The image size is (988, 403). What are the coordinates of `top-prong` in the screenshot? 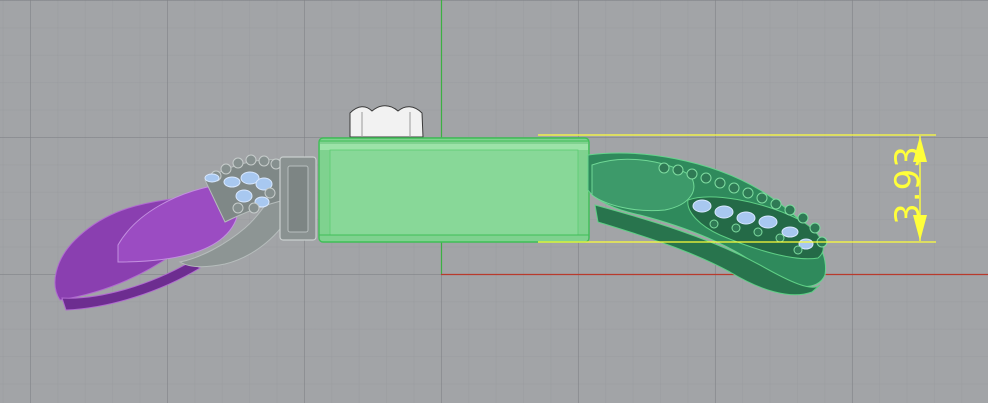 It's located at (386, 121).